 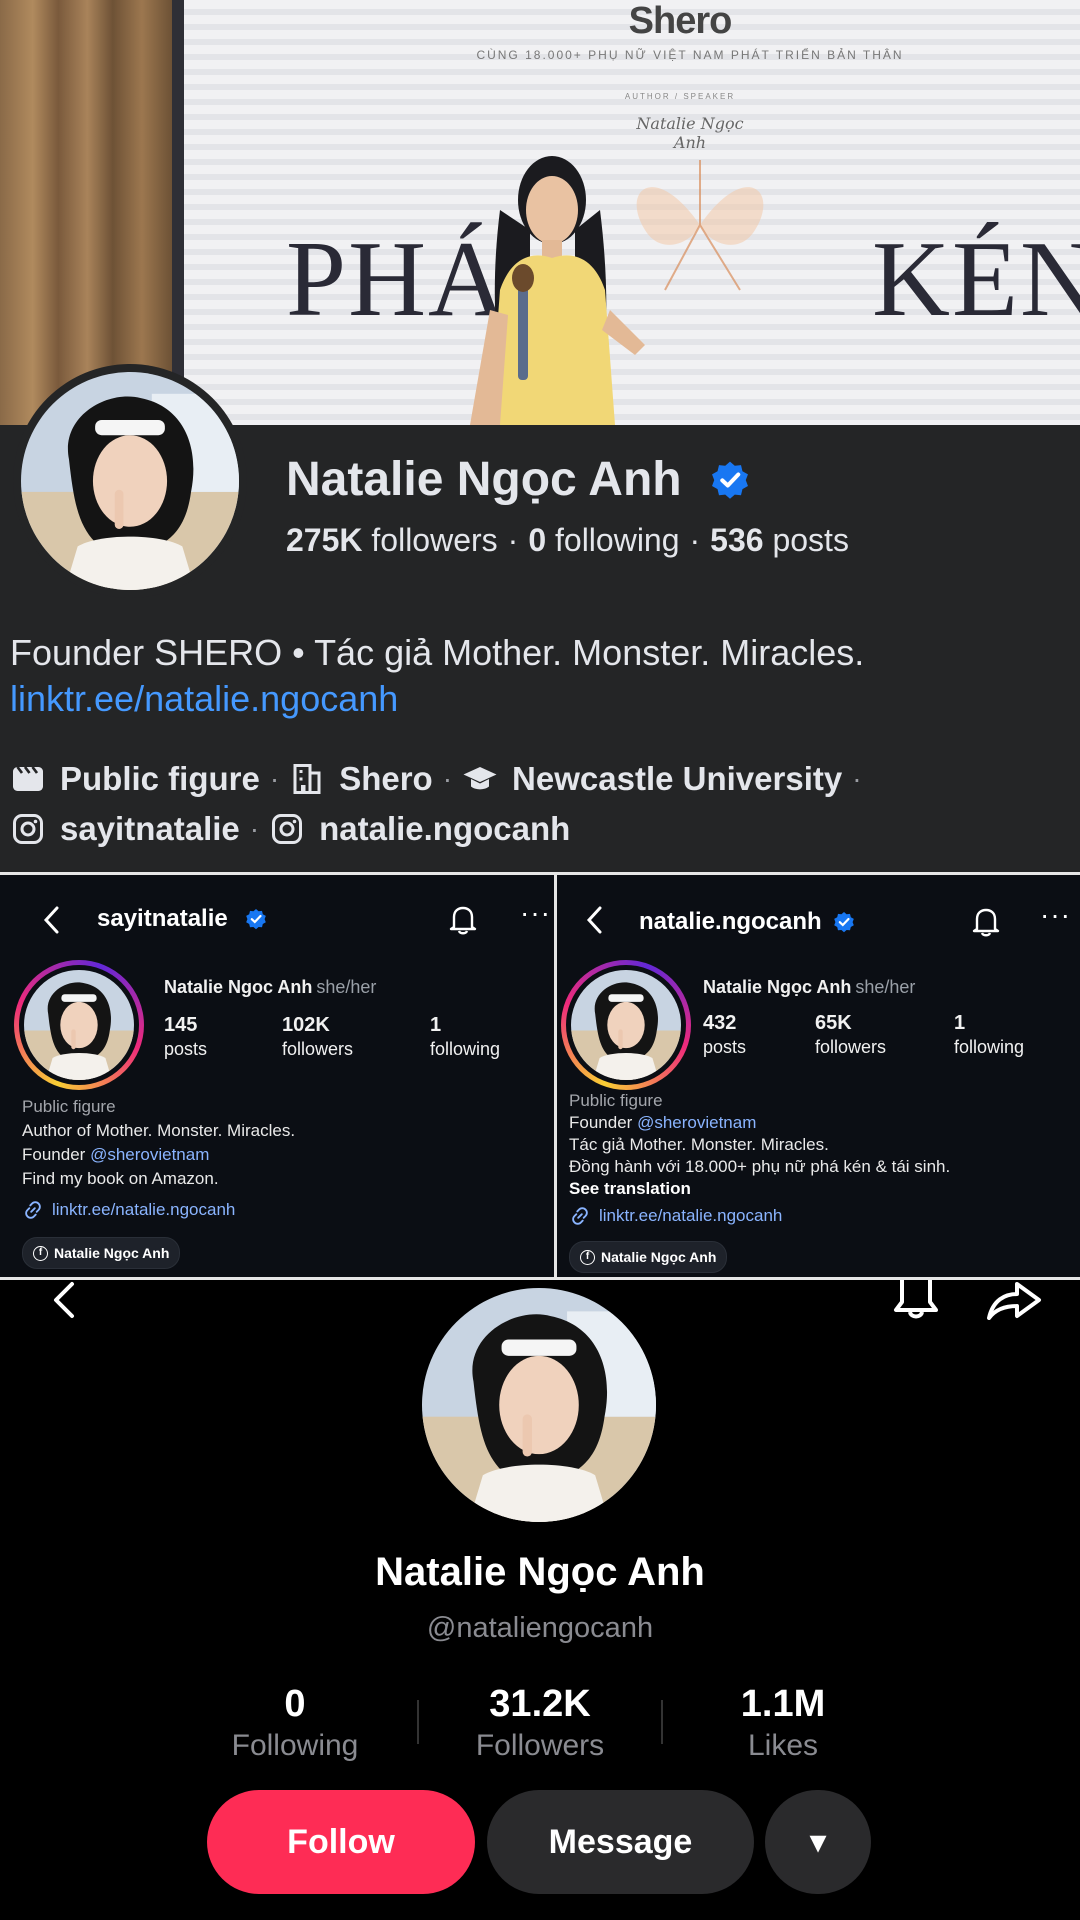 I want to click on followers-stat: 31.2K Followers, so click(x=540, y=1724).